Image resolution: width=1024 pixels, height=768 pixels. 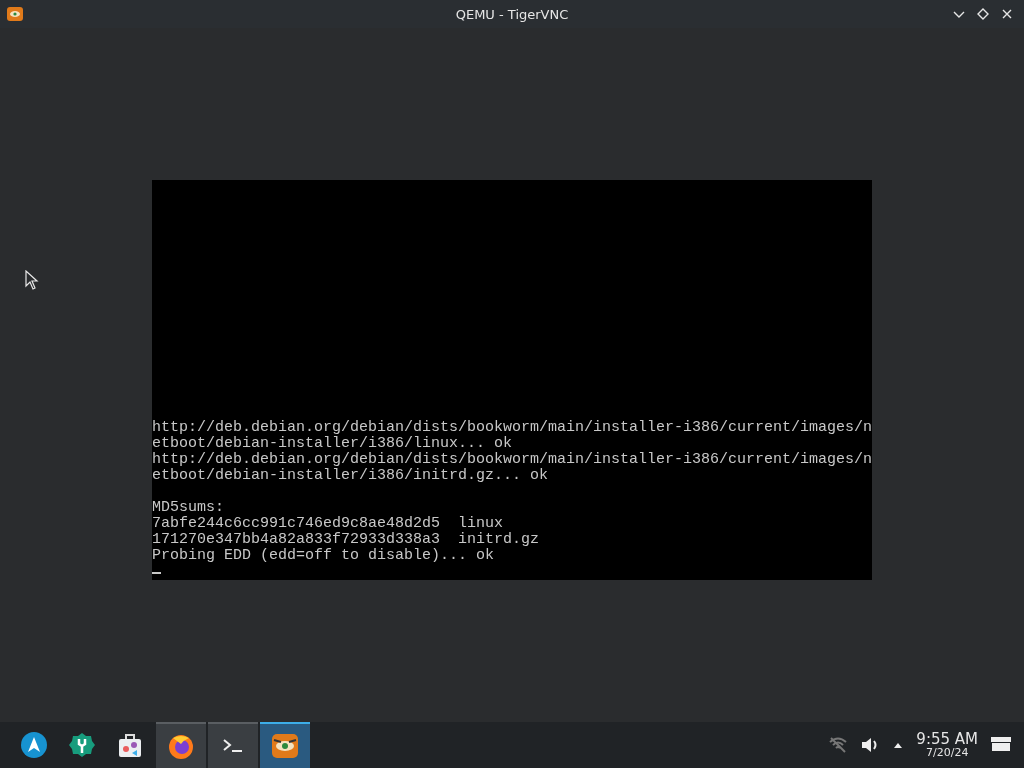 I want to click on arch-logo-icon, so click(x=34, y=745).